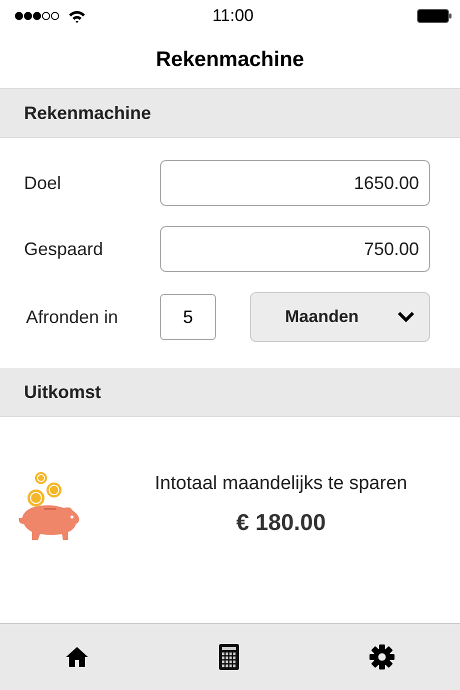  What do you see at coordinates (64, 249) in the screenshot?
I see `field-label: Gespaard` at bounding box center [64, 249].